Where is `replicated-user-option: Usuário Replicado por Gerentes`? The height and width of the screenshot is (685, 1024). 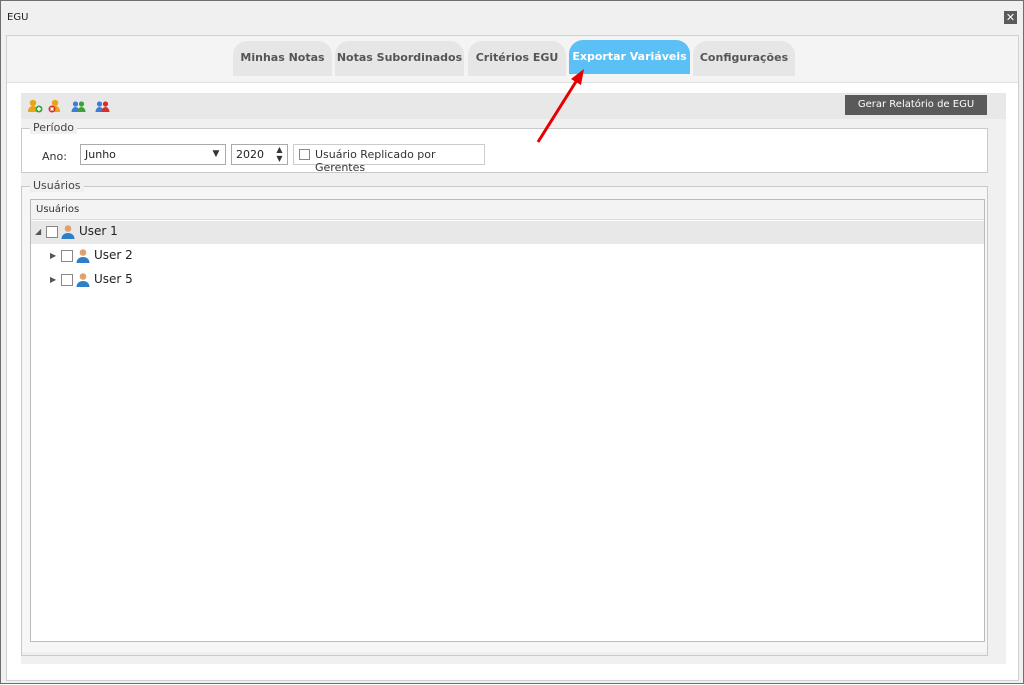
replicated-user-option: Usuário Replicado por Gerentes is located at coordinates (389, 159).